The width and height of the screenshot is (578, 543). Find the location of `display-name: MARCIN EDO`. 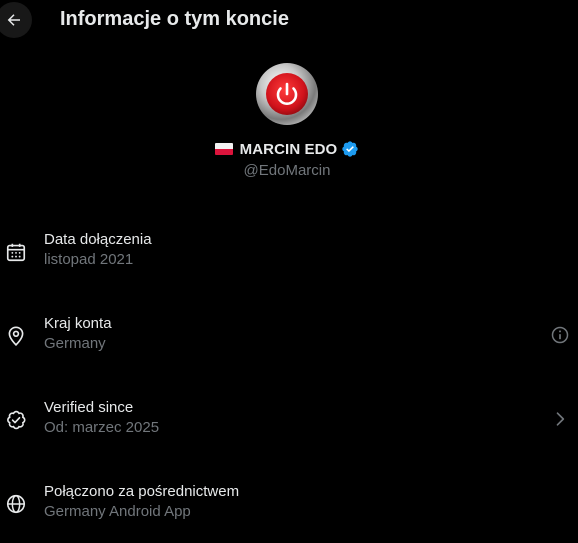

display-name: MARCIN EDO is located at coordinates (288, 149).